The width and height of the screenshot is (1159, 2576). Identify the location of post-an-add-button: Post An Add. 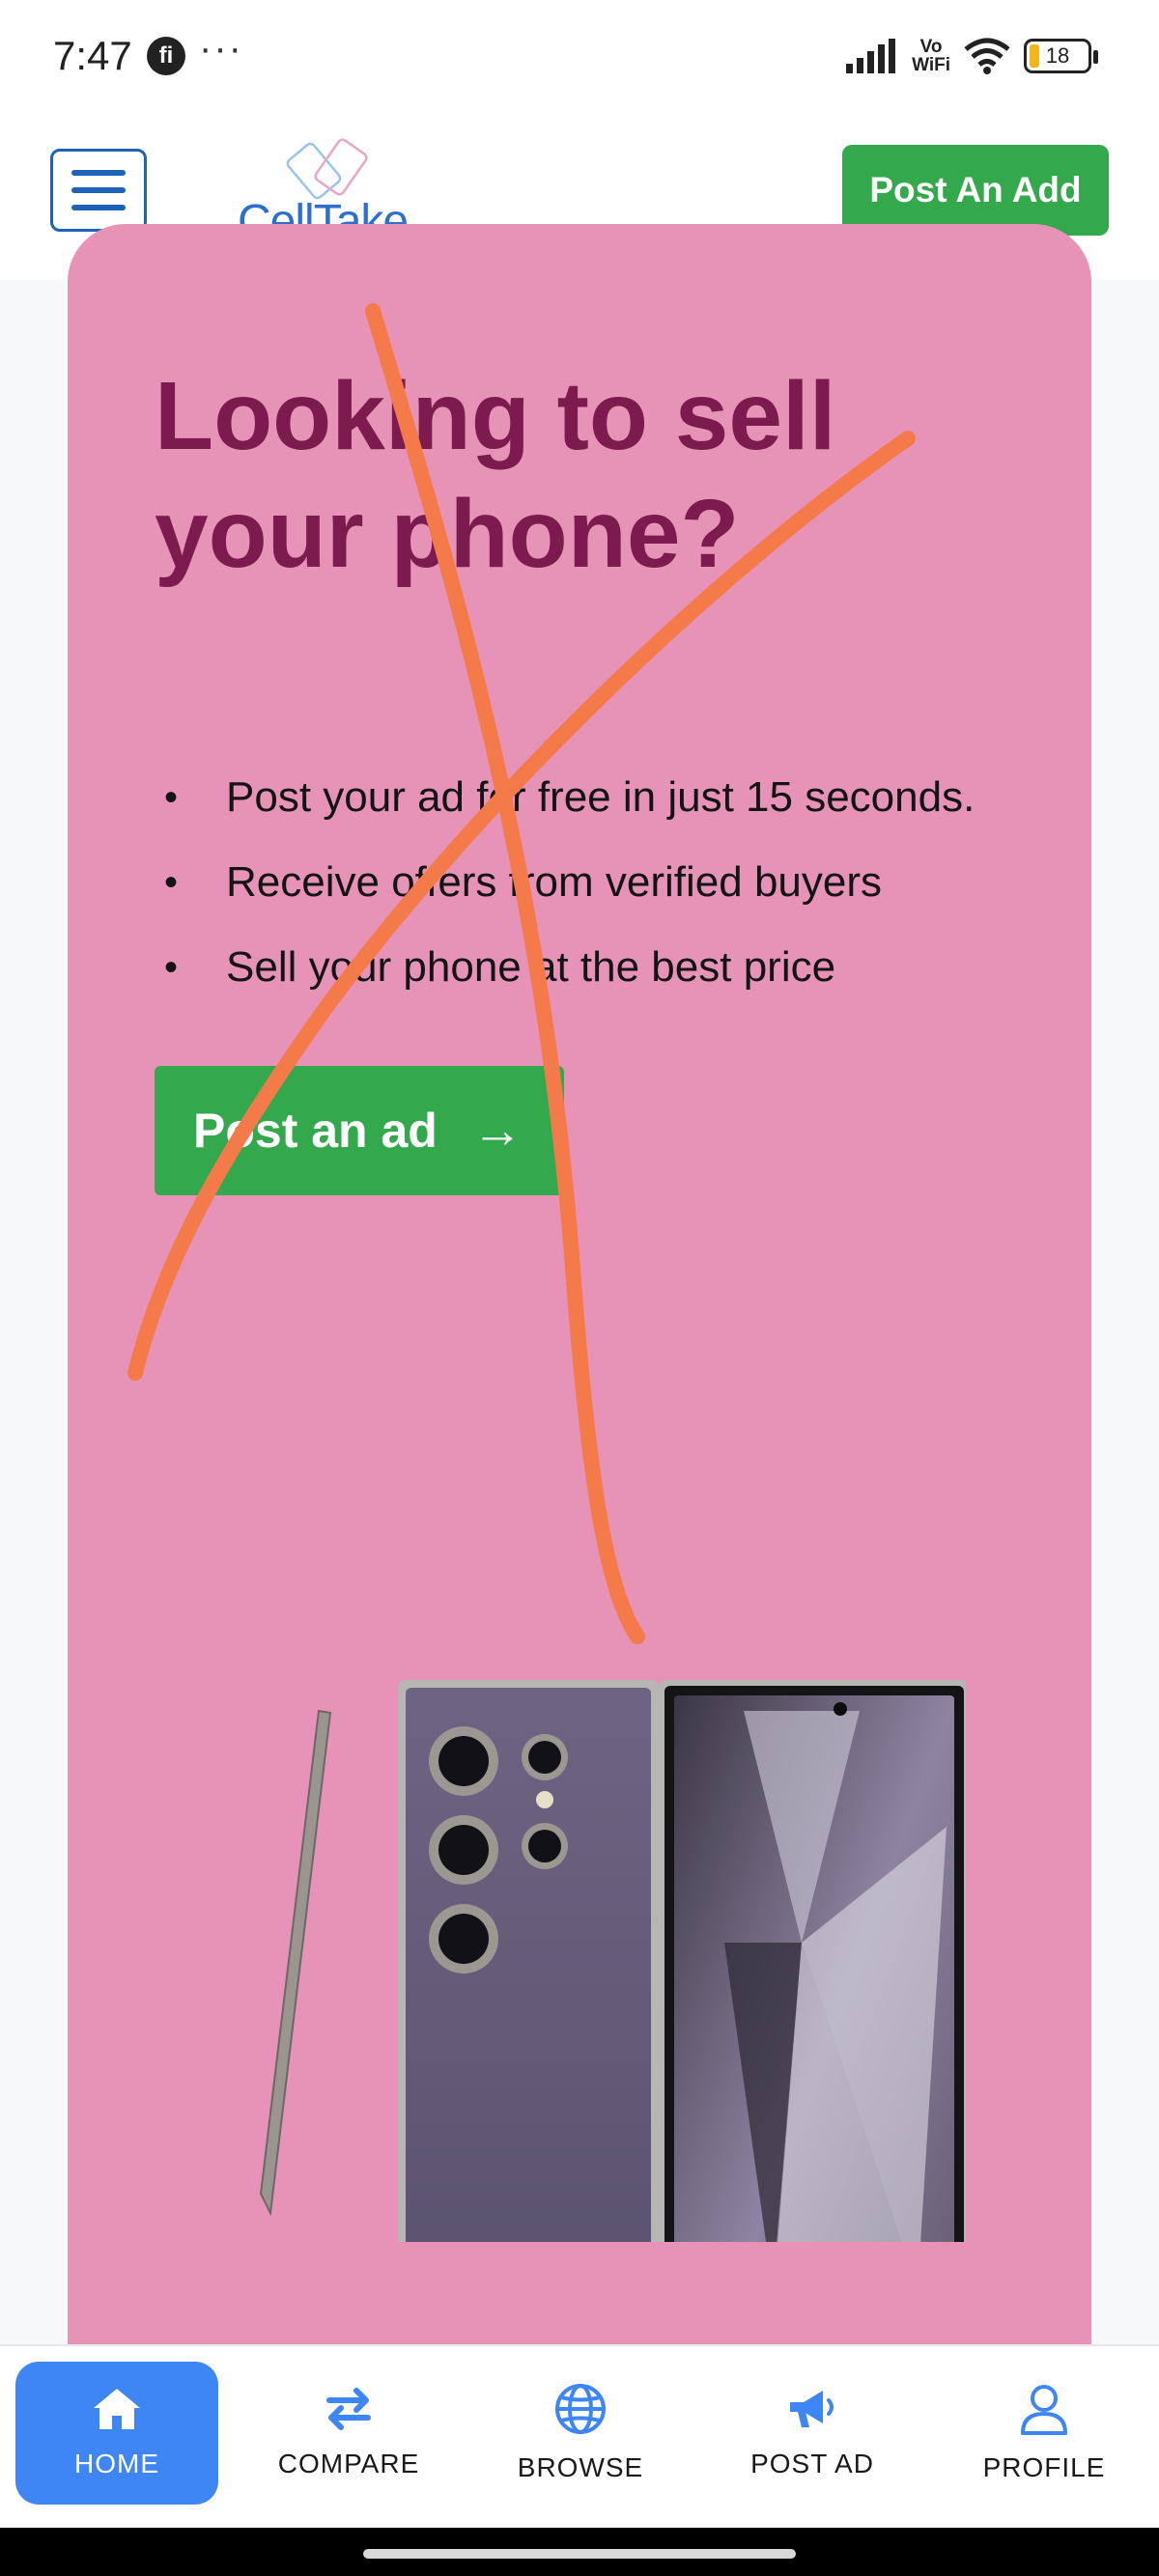
(976, 191).